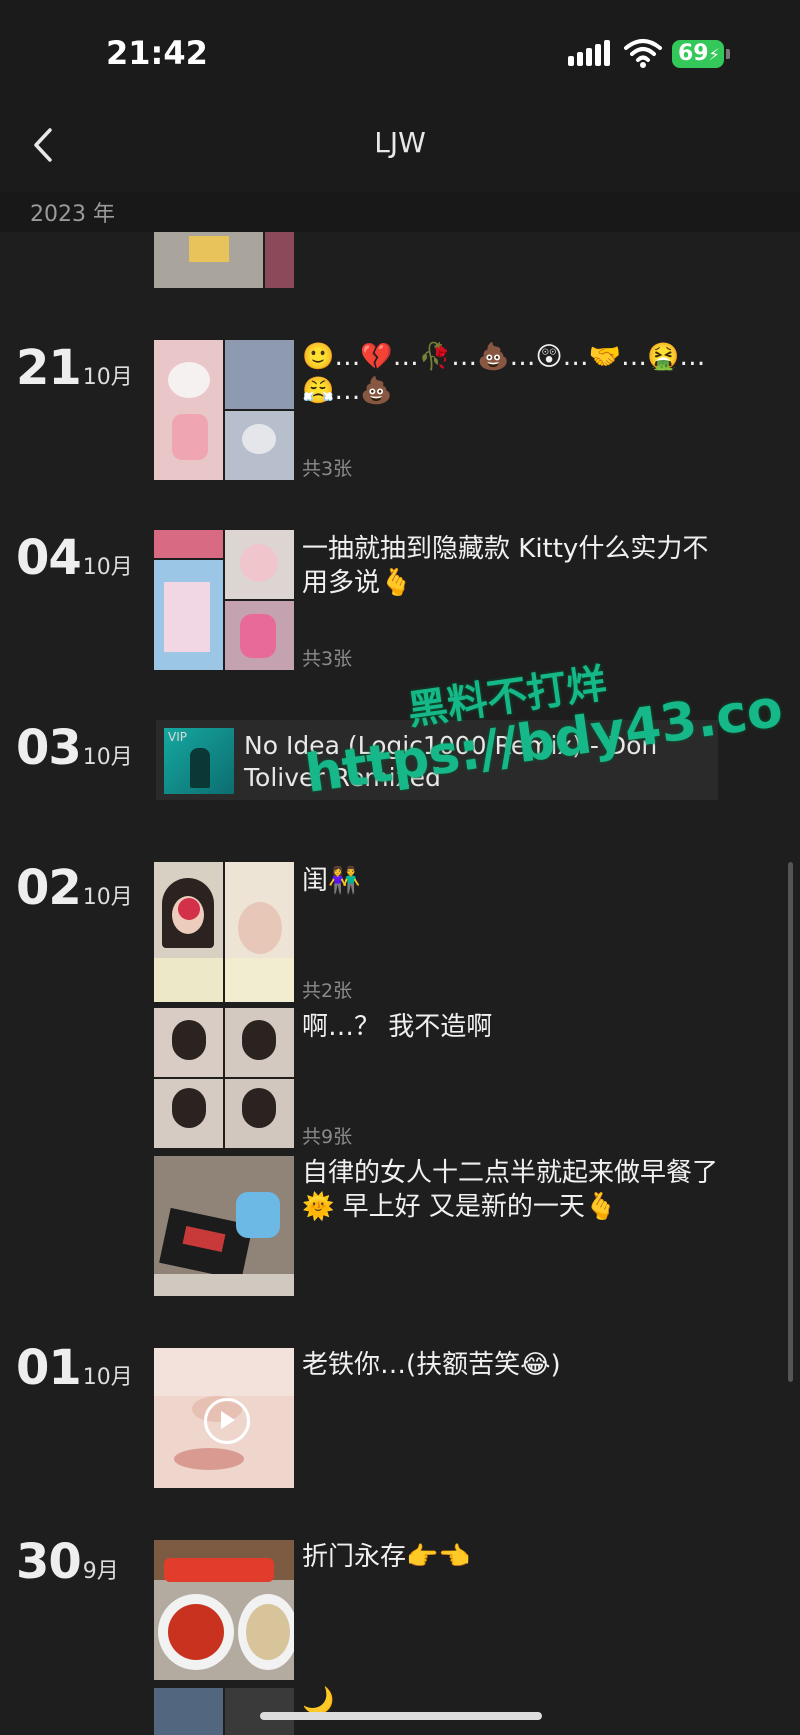  I want to click on wifi-icon, so click(643, 53).